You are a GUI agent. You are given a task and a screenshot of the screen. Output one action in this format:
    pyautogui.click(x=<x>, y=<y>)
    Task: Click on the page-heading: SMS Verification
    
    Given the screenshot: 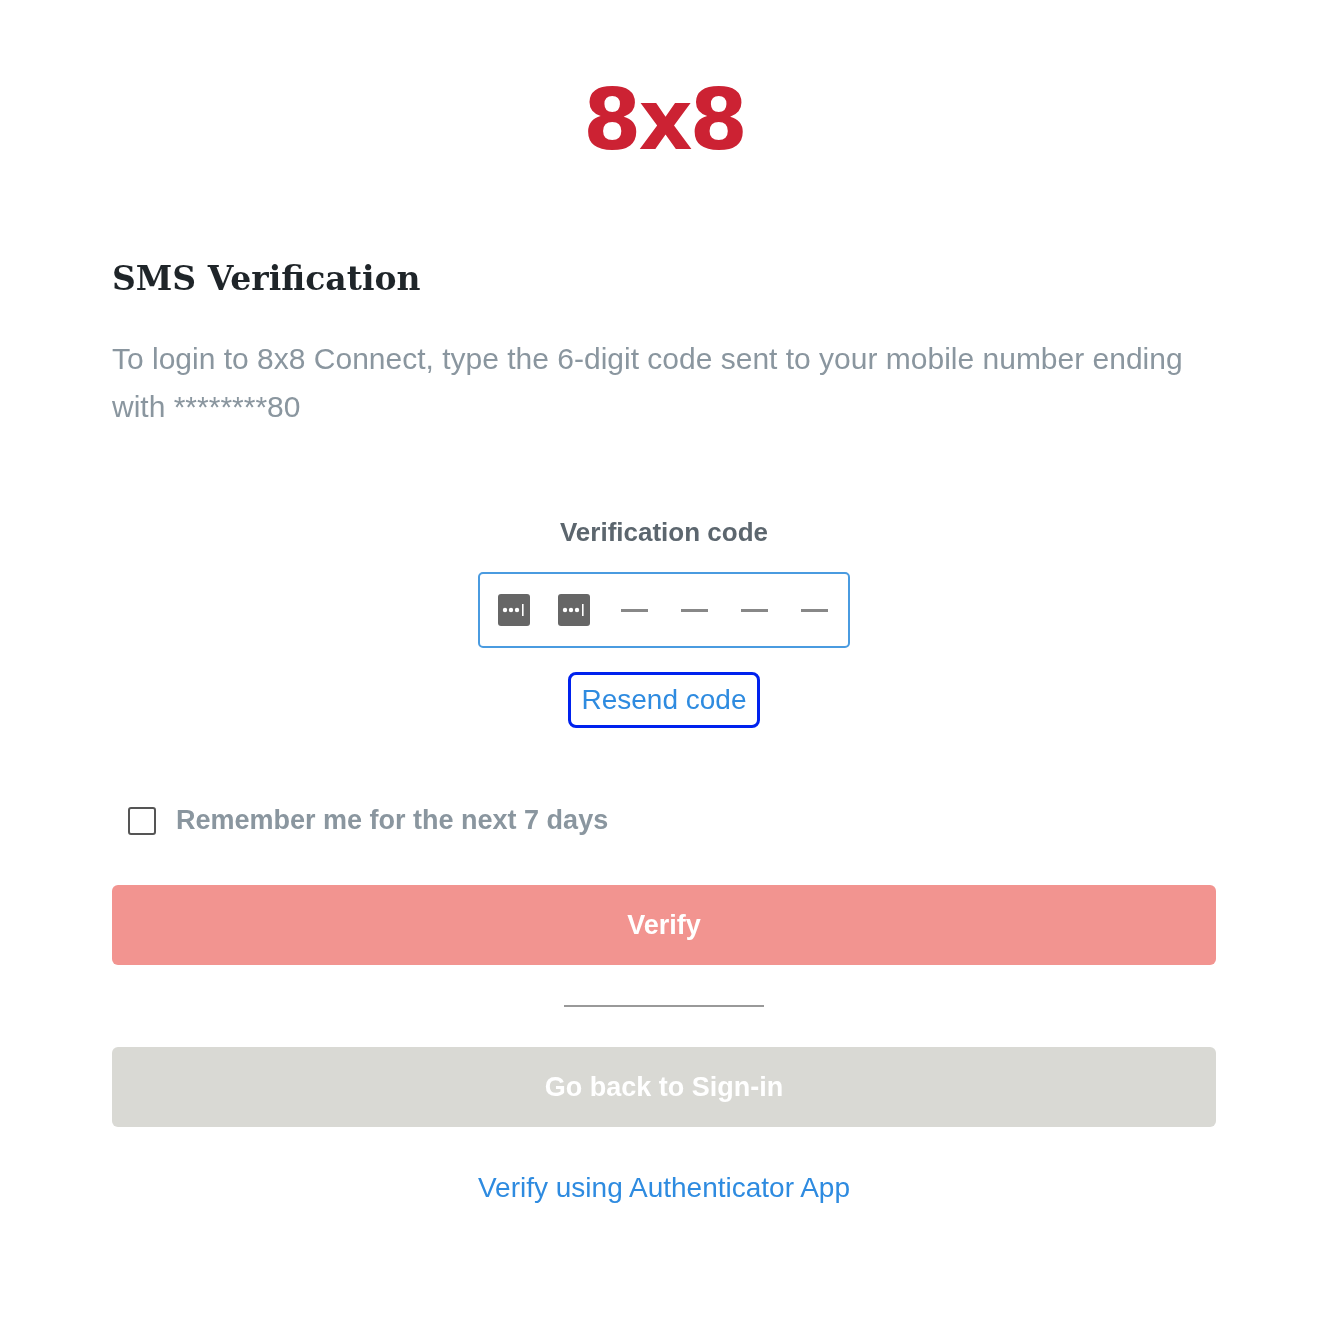 What is the action you would take?
    pyautogui.click(x=266, y=279)
    